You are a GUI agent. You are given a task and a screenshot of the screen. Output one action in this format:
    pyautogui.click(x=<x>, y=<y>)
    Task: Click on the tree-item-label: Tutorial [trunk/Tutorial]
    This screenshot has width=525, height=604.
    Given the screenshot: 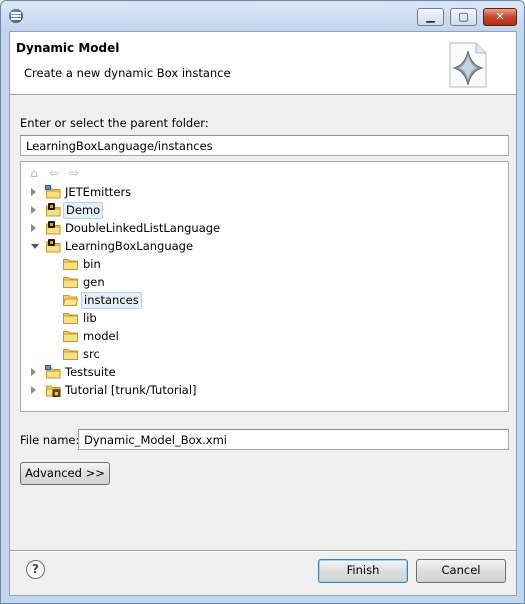 What is the action you would take?
    pyautogui.click(x=131, y=390)
    